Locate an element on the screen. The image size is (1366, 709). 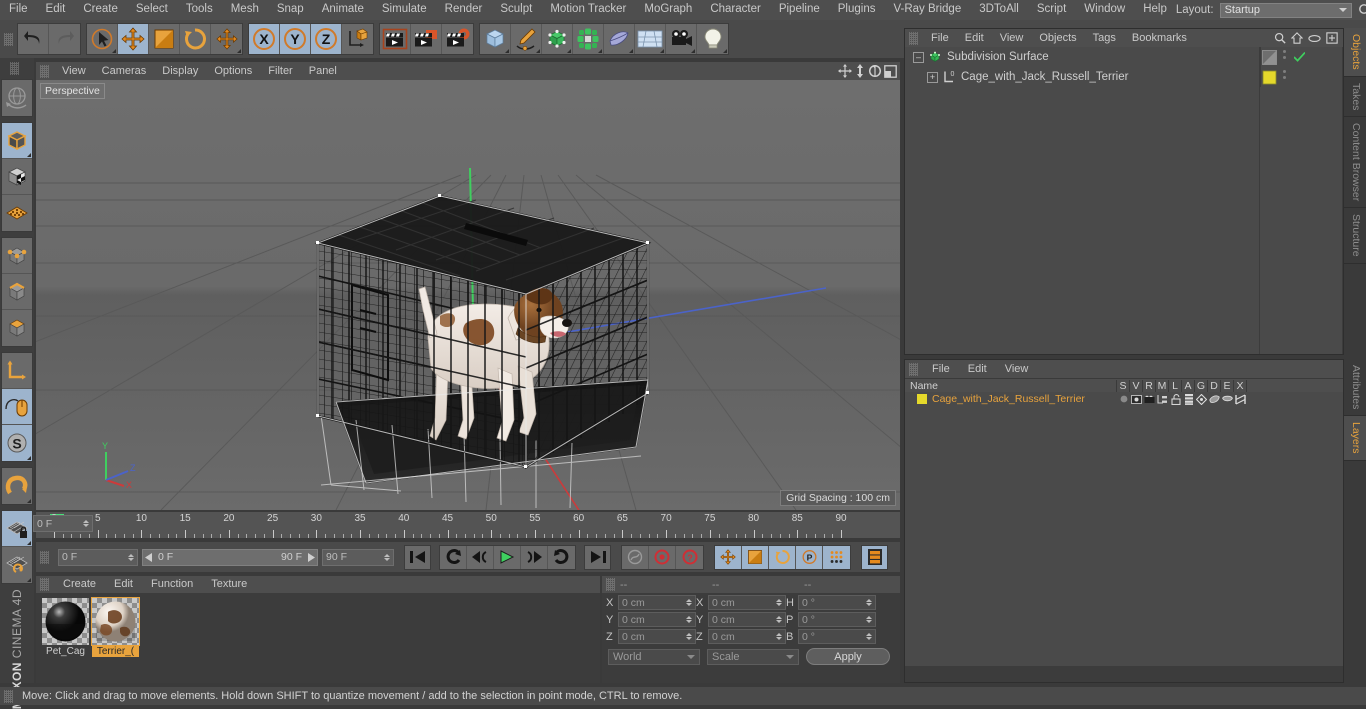
menu-item-script: Script is located at coordinates (1051, 10).